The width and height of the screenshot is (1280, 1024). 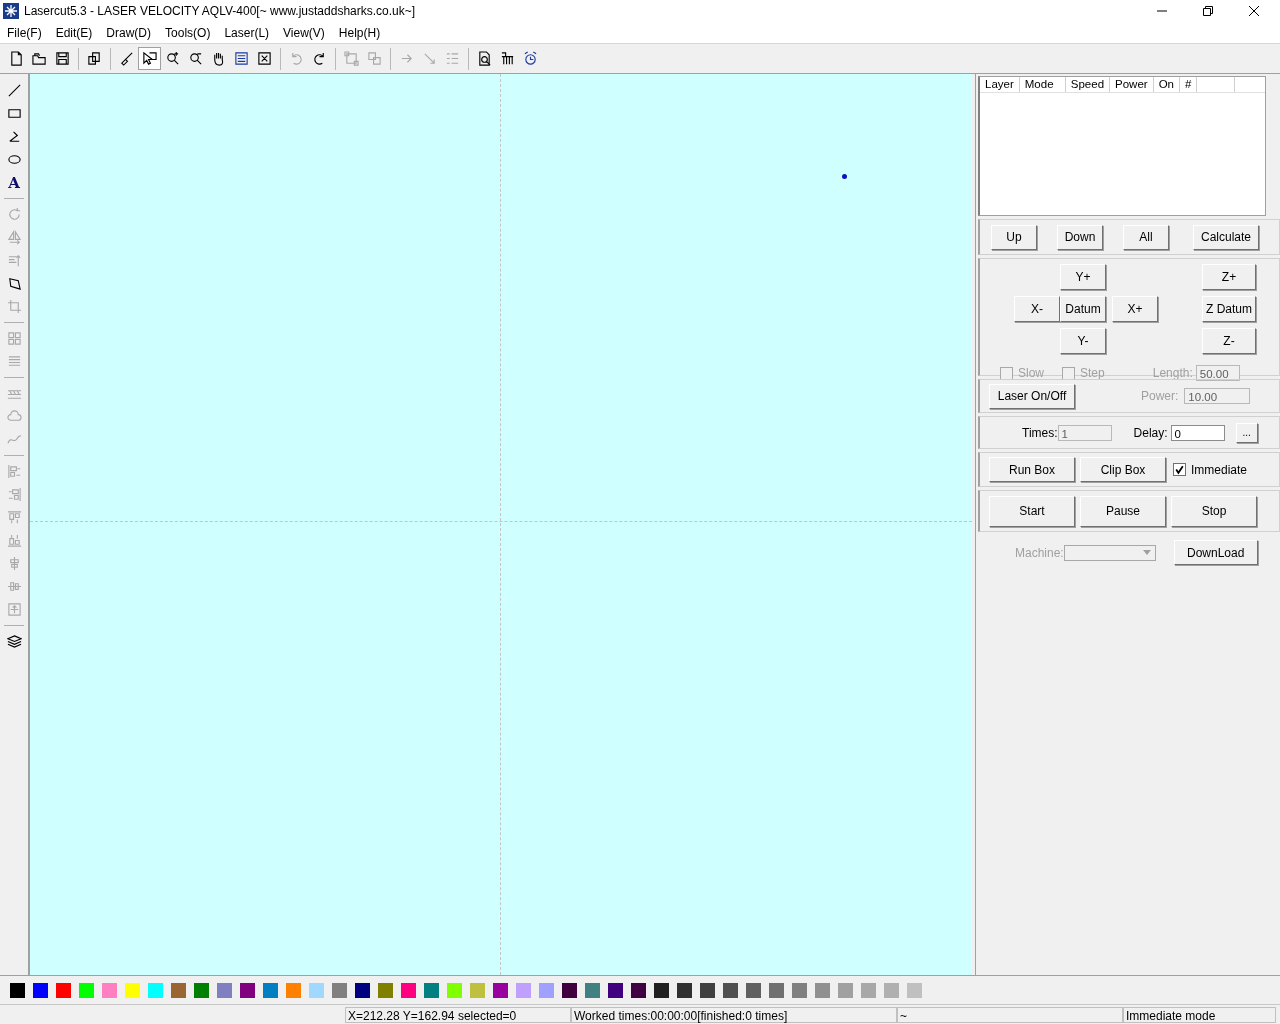 I want to click on text-tool-button: A, so click(x=14, y=182).